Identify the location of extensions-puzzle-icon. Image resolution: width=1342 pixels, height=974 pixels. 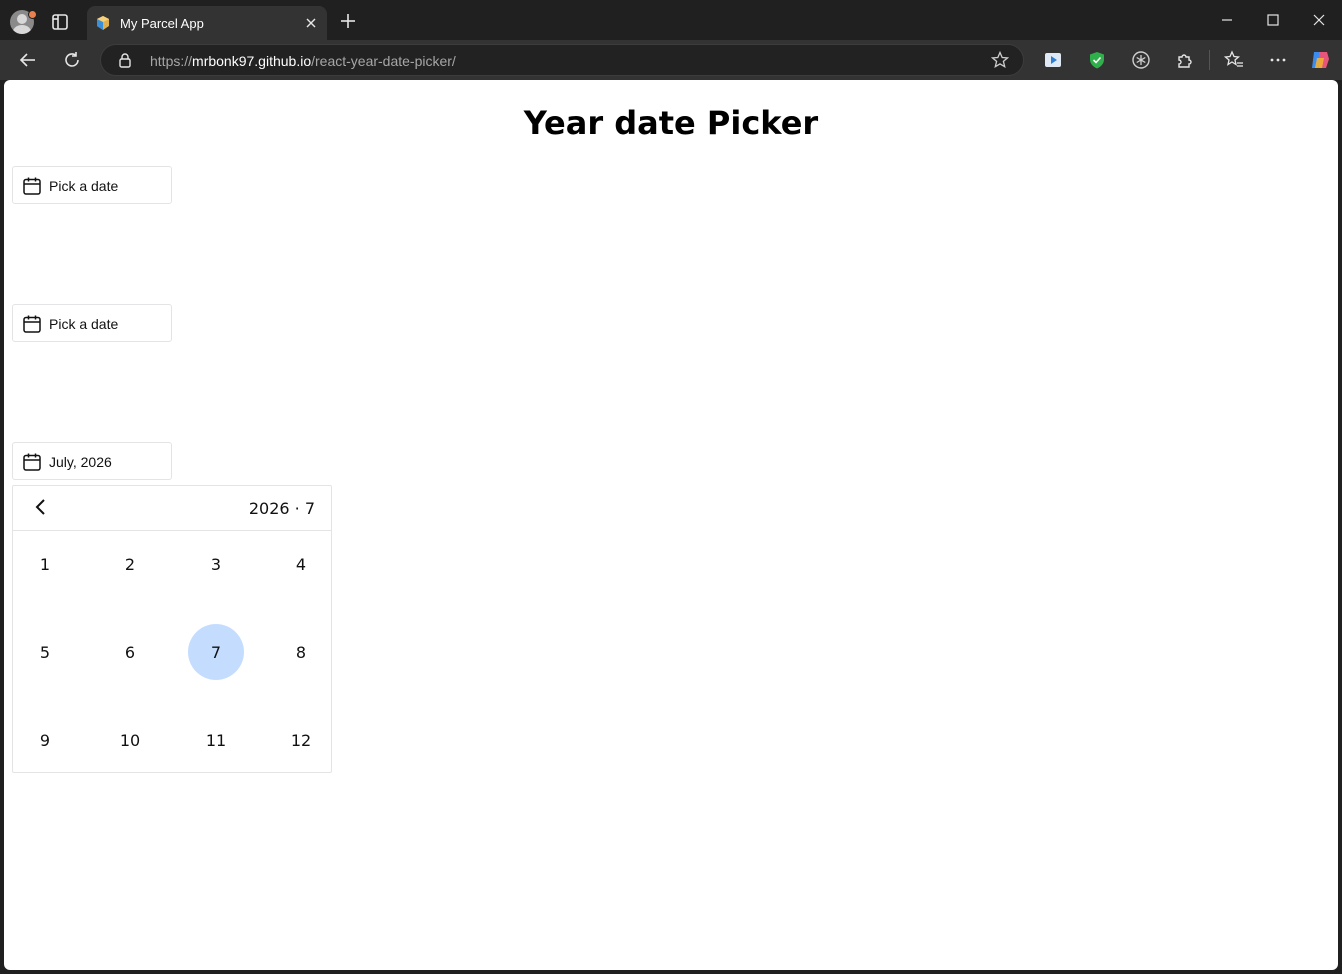
(1185, 60).